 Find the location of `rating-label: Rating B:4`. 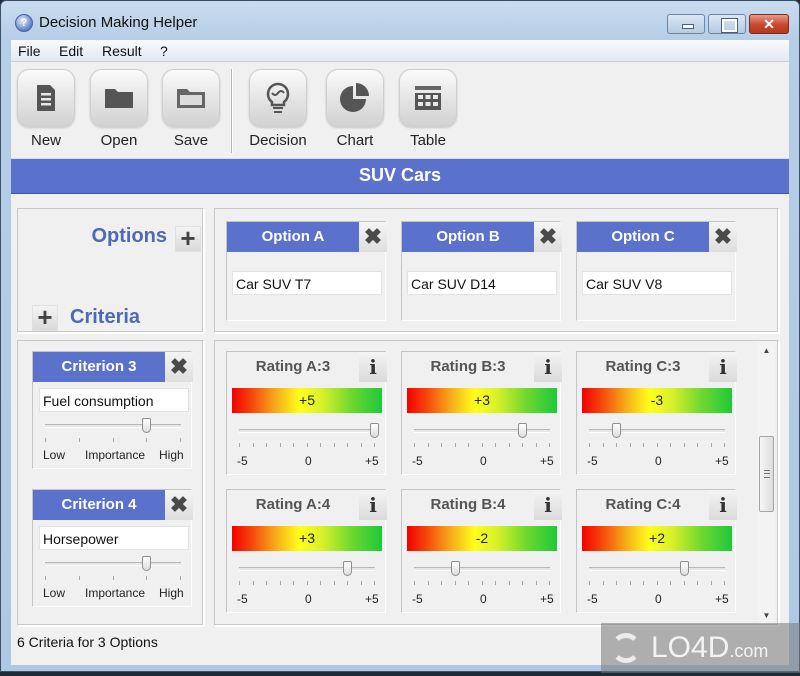

rating-label: Rating B:4 is located at coordinates (468, 504).